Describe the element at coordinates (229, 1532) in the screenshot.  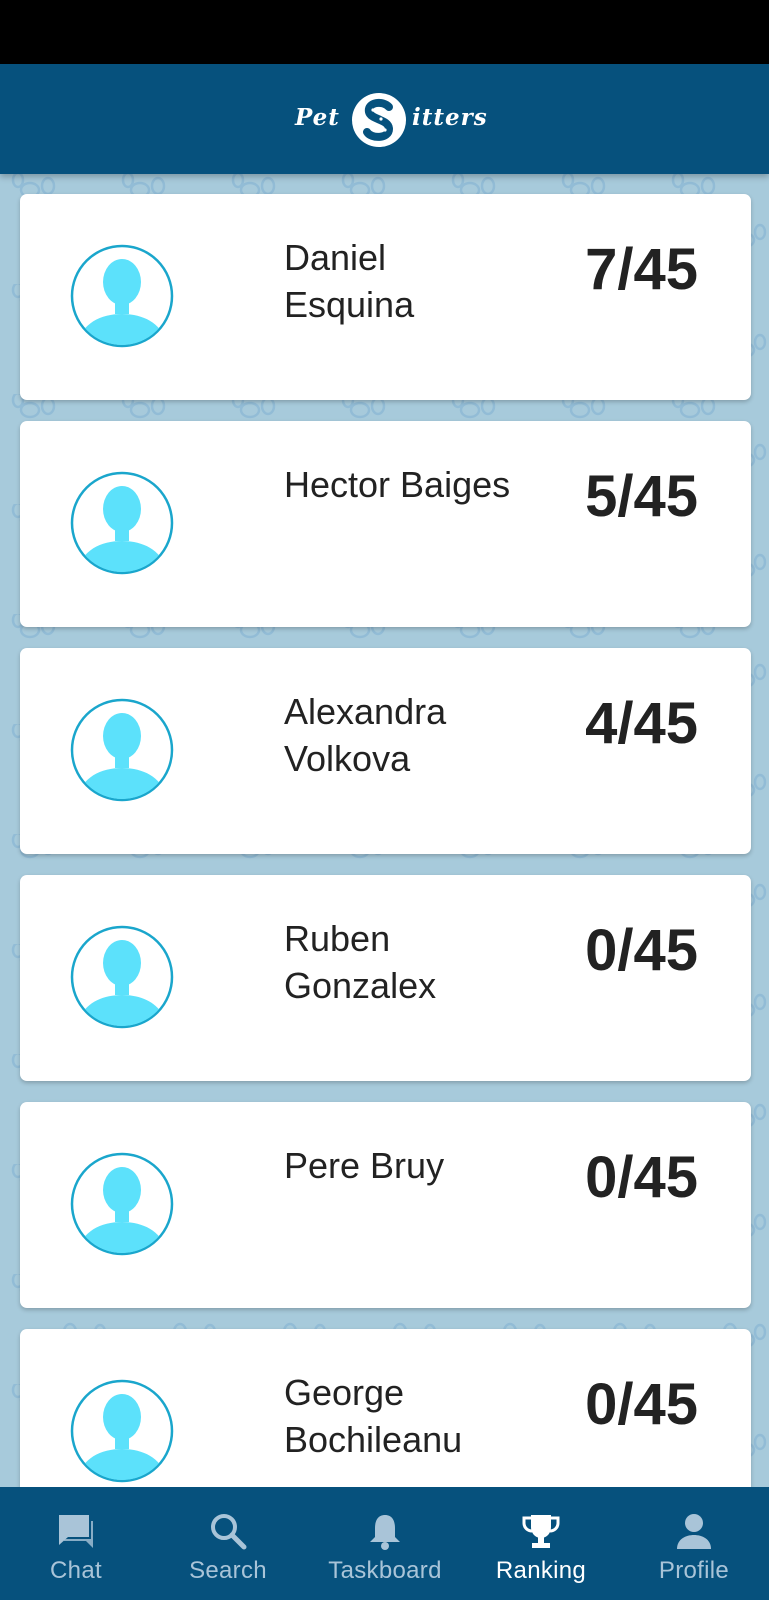
I see `search-icon` at that location.